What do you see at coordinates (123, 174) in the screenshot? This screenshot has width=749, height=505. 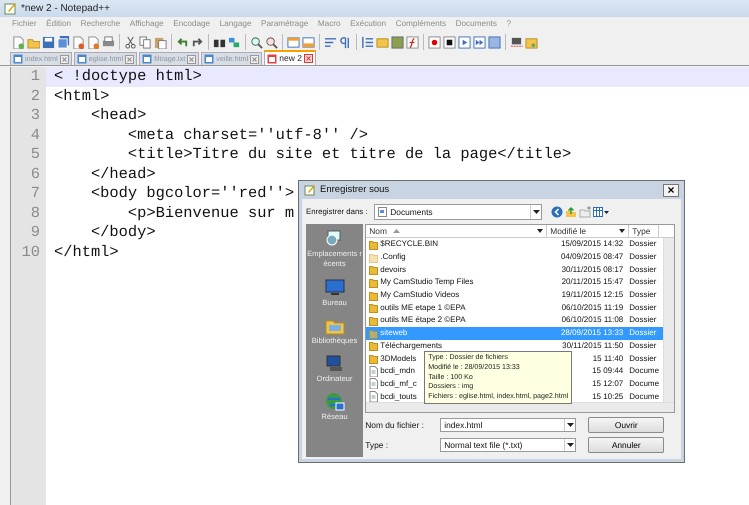 I see `code-line: </head>` at bounding box center [123, 174].